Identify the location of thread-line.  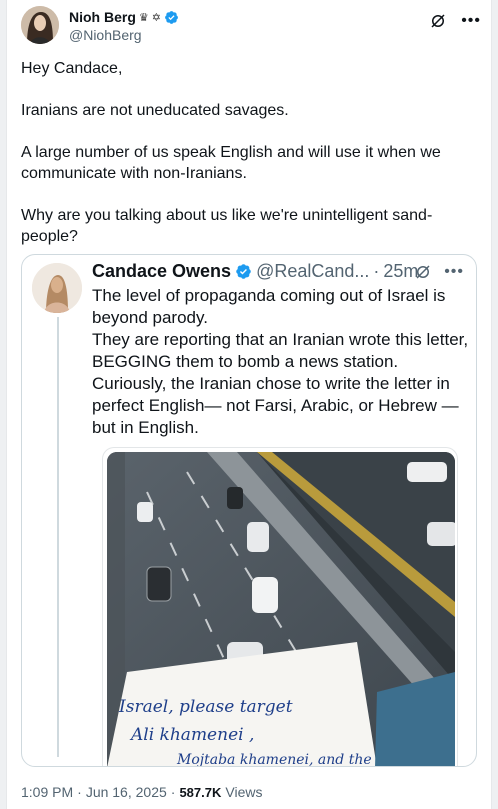
(58, 537).